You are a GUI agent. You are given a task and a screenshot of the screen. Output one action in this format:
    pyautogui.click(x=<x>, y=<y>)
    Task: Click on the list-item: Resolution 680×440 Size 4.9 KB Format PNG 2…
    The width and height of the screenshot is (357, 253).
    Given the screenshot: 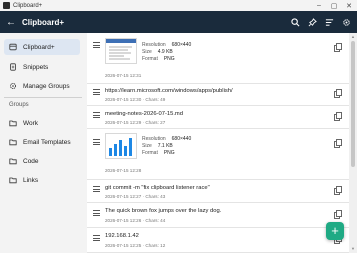 What is the action you would take?
    pyautogui.click(x=218, y=58)
    